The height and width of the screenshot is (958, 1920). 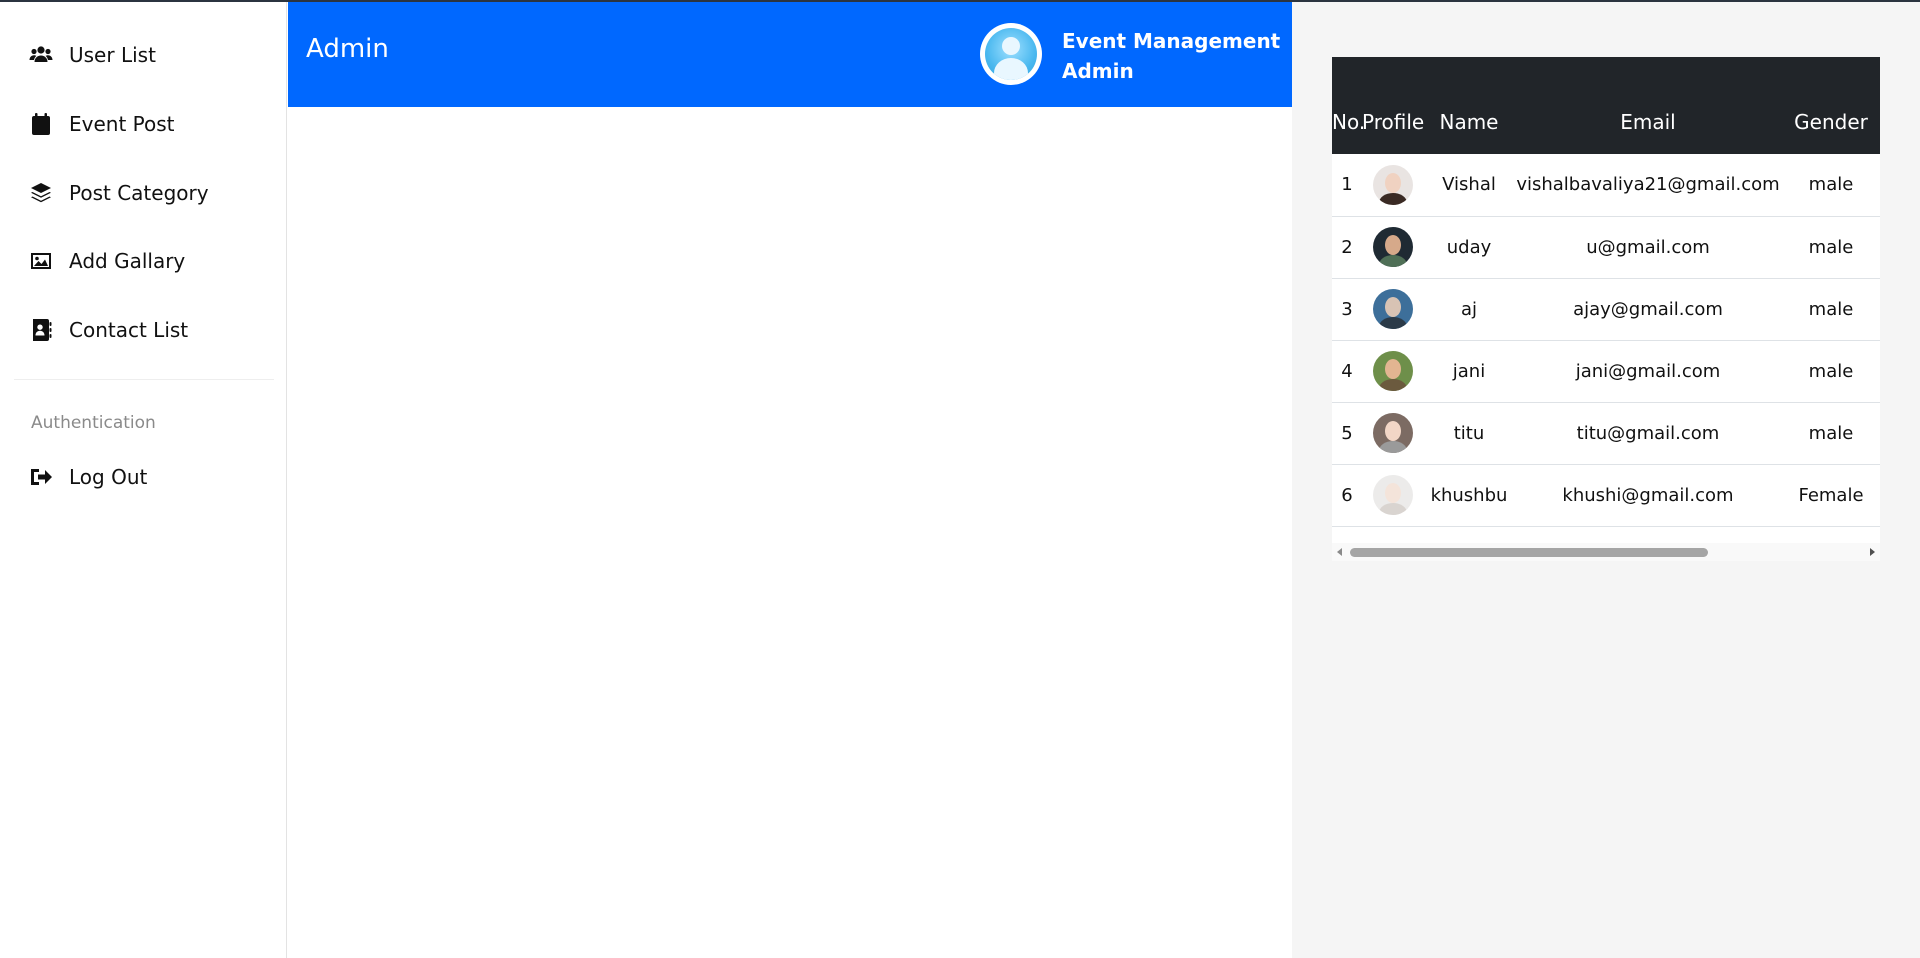 I want to click on scroll-right-arrow-icon, so click(x=1872, y=552).